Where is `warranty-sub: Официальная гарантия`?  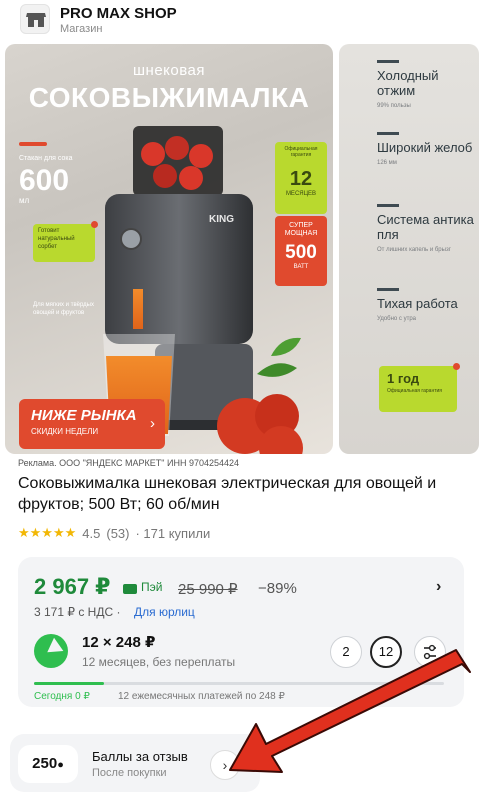 warranty-sub: Официальная гарантия is located at coordinates (415, 391).